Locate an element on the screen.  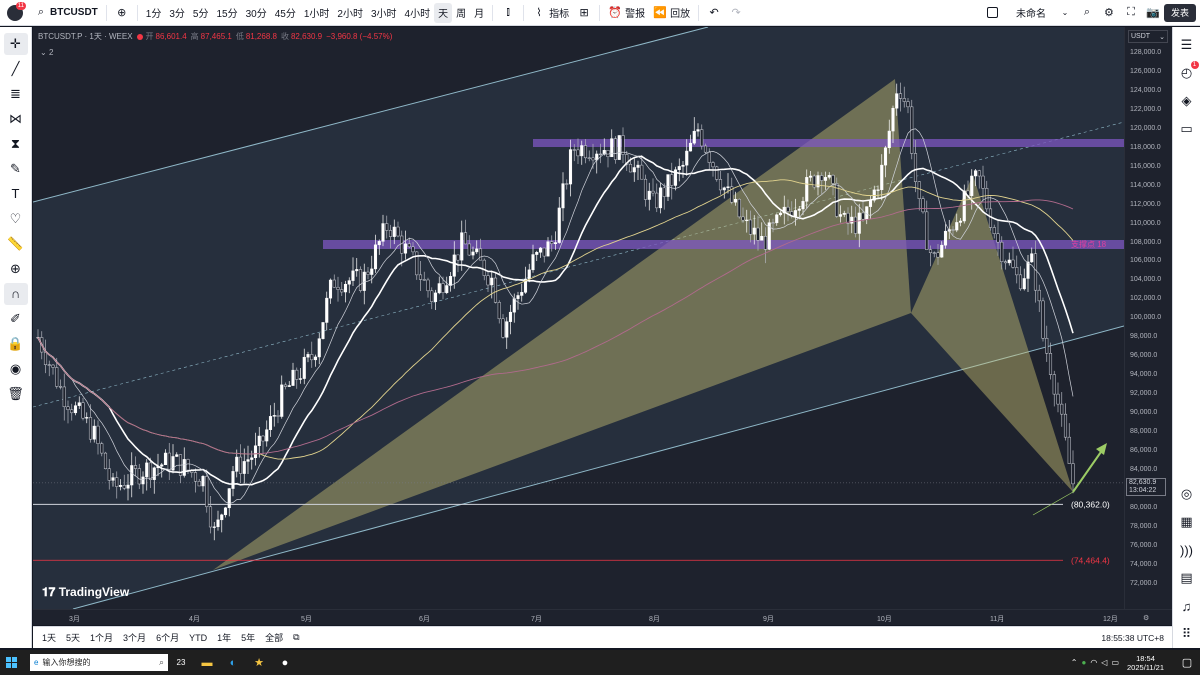
taskbar-app-widget: 23 is located at coordinates (181, 662).